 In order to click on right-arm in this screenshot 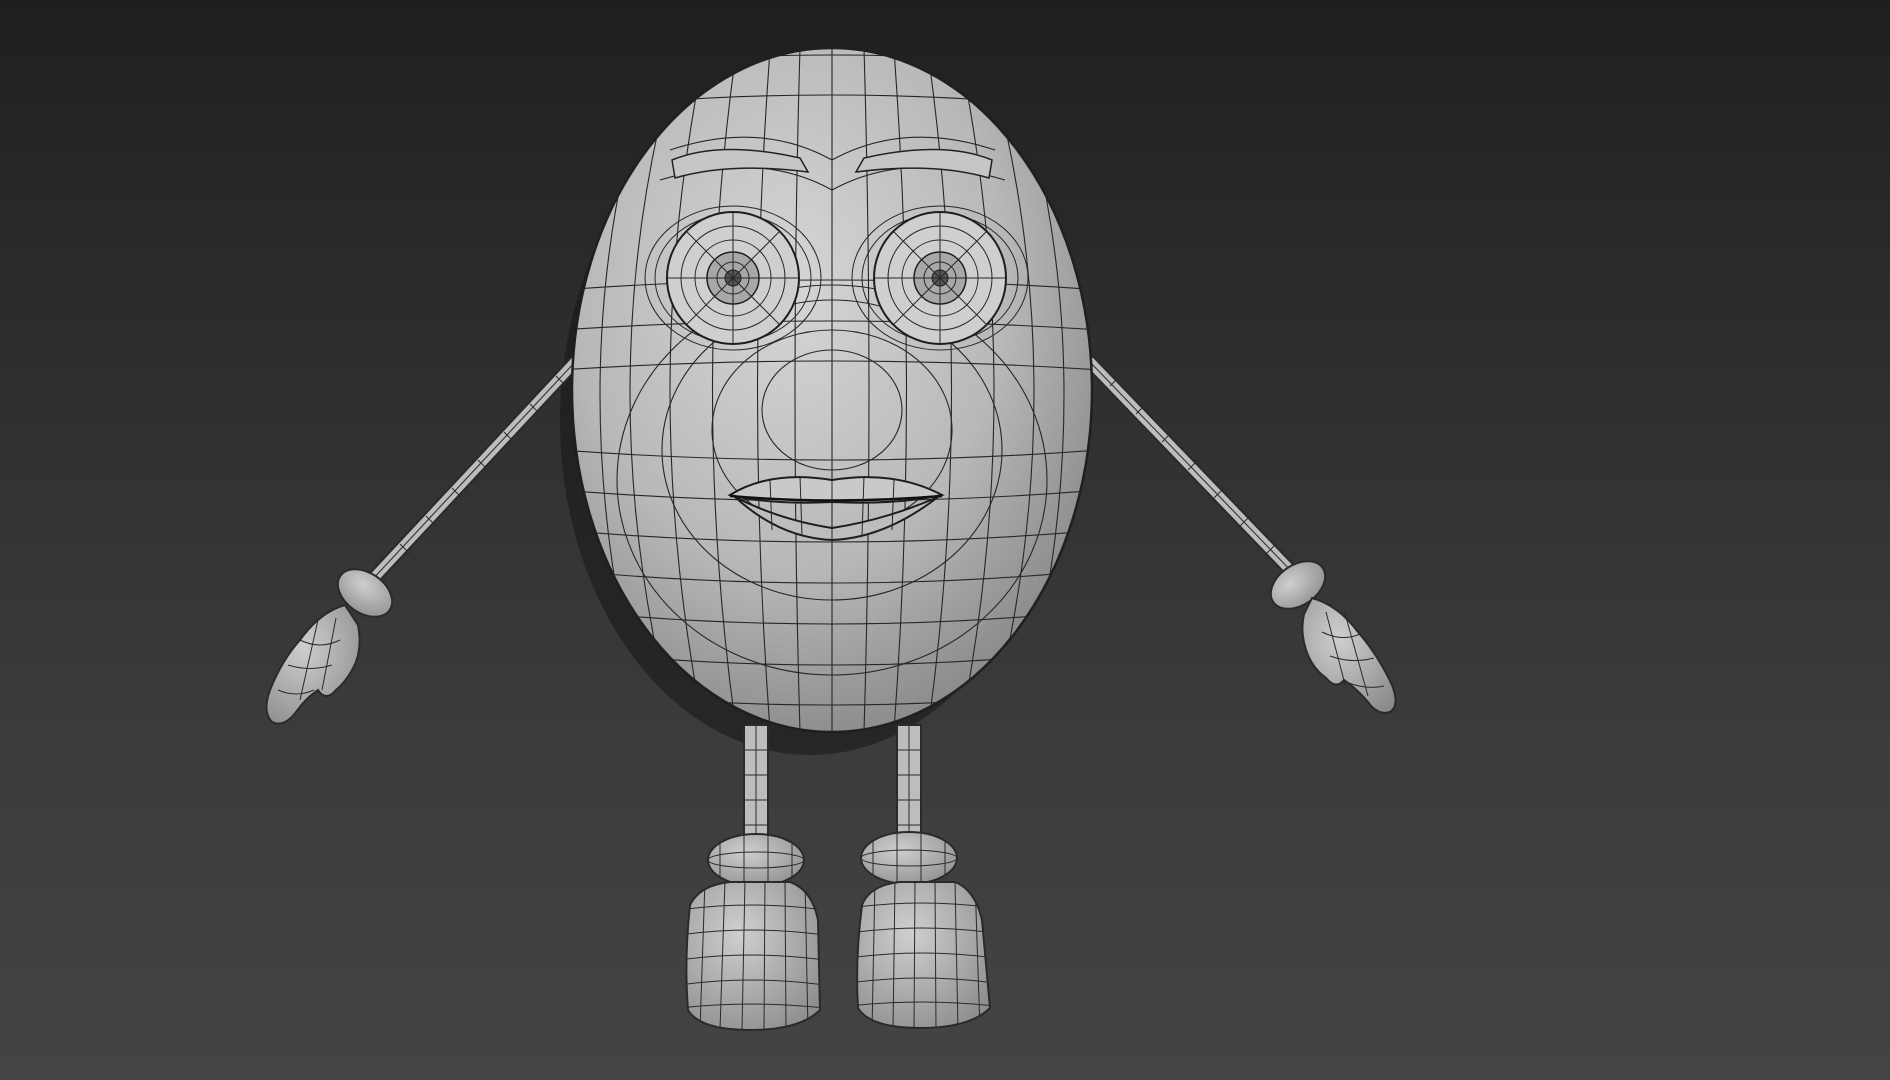, I will do `click(1192, 468)`.